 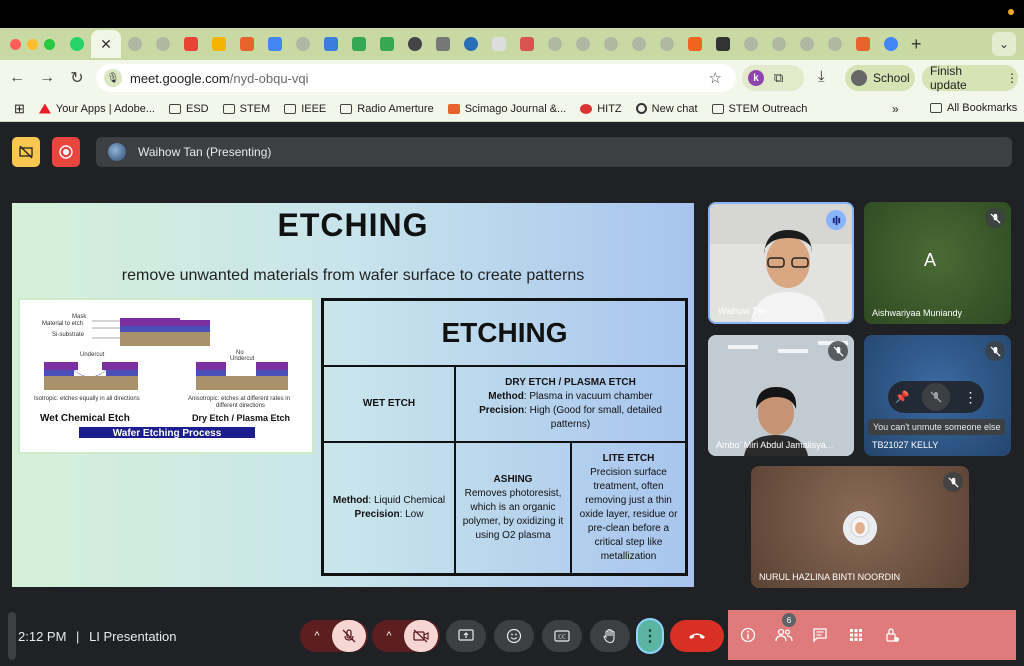 I want to click on window-controls, so click(x=32, y=44).